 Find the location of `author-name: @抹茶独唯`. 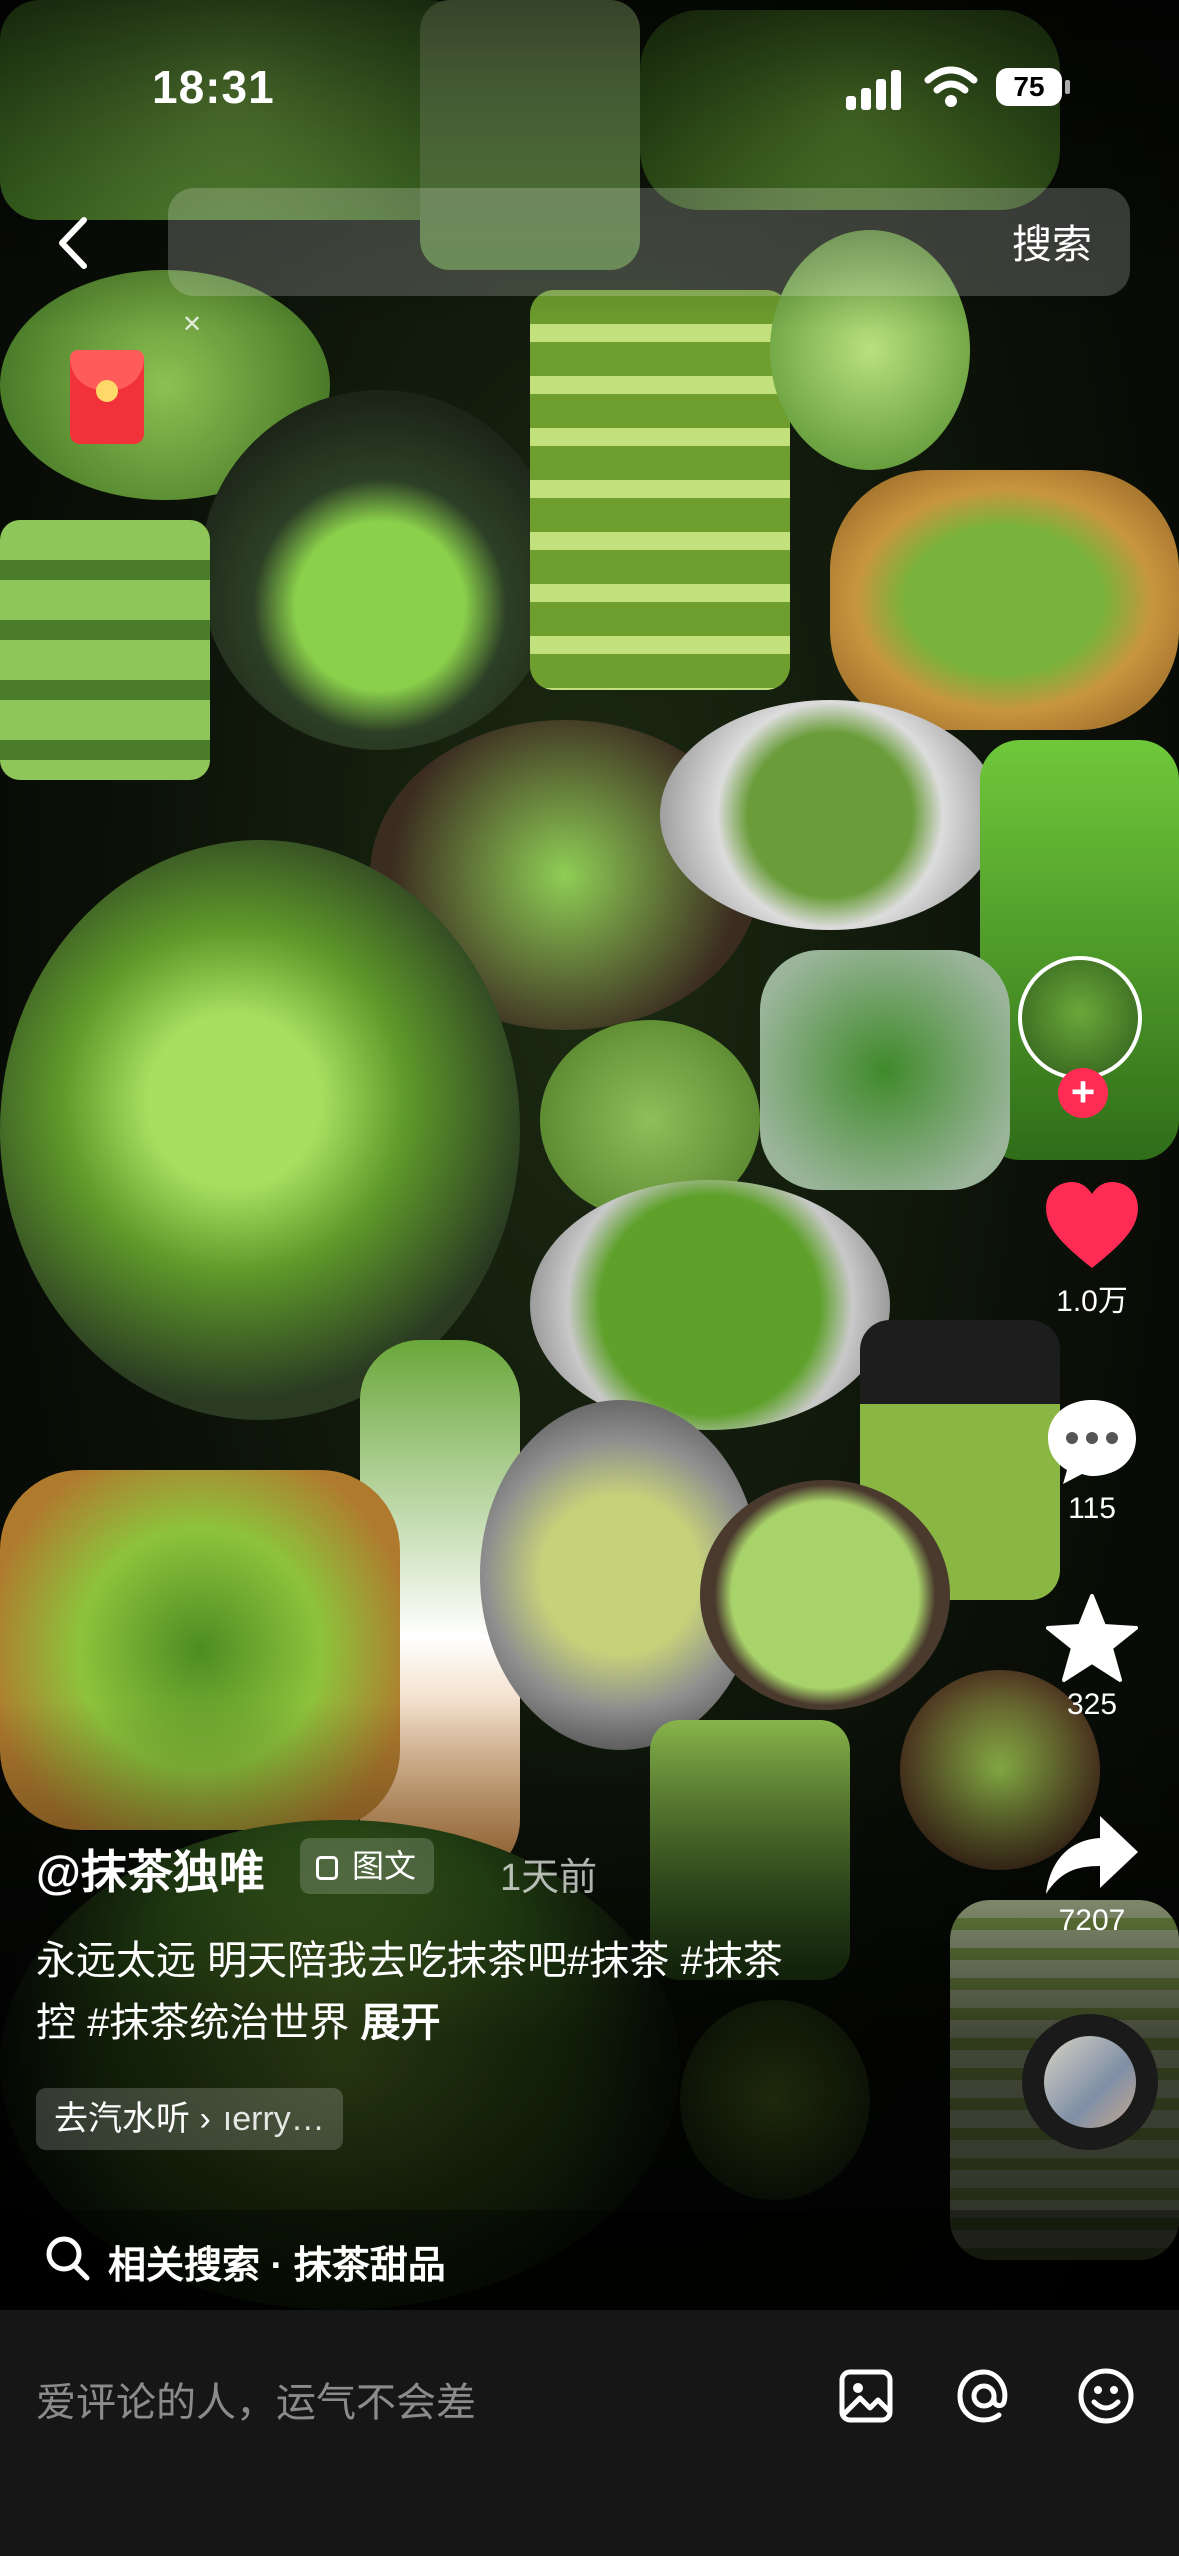

author-name: @抹茶独唯 is located at coordinates (150, 1869).